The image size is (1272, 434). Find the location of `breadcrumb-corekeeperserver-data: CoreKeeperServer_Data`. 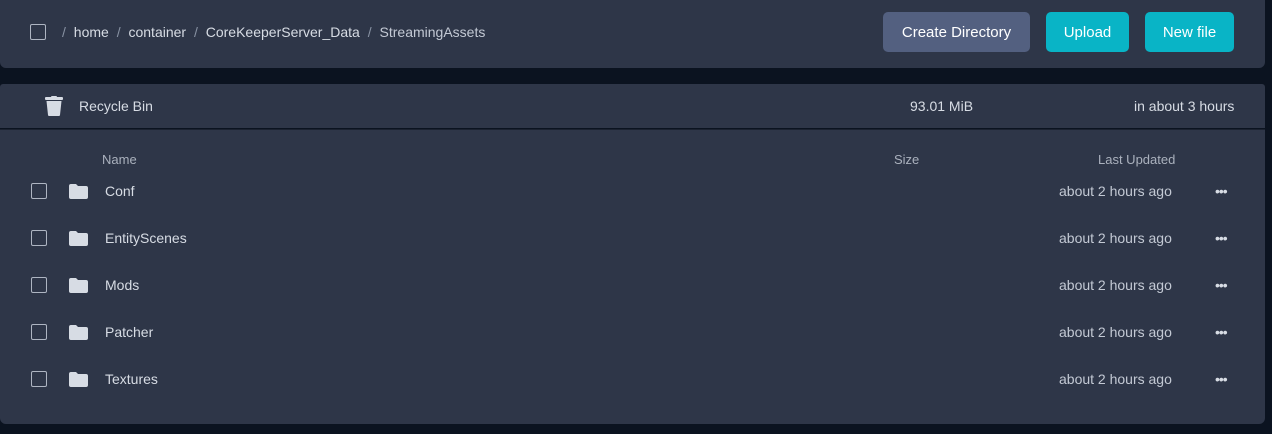

breadcrumb-corekeeperserver-data: CoreKeeperServer_Data is located at coordinates (283, 32).